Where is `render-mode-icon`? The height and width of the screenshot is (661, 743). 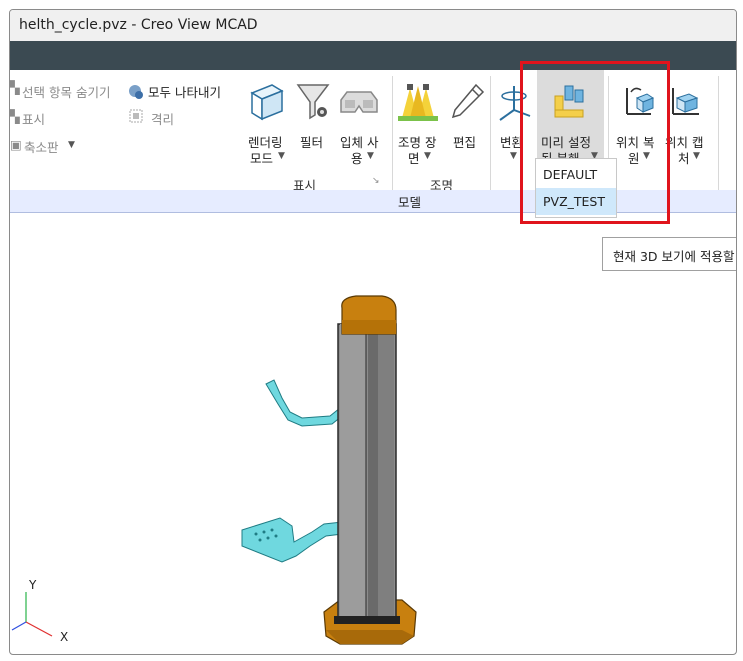 render-mode-icon is located at coordinates (267, 102).